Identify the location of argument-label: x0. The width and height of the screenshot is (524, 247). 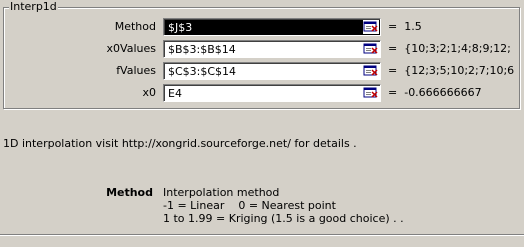
(149, 92).